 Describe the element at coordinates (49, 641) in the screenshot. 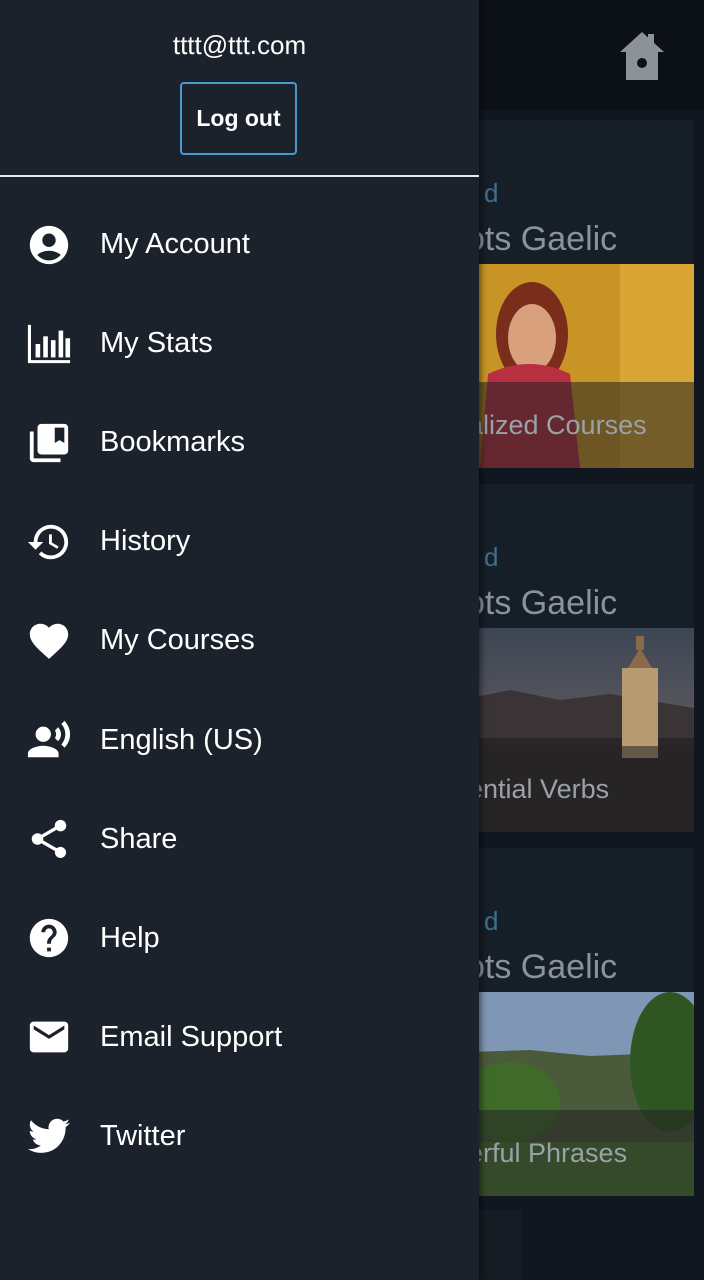

I see `heart-icon` at that location.